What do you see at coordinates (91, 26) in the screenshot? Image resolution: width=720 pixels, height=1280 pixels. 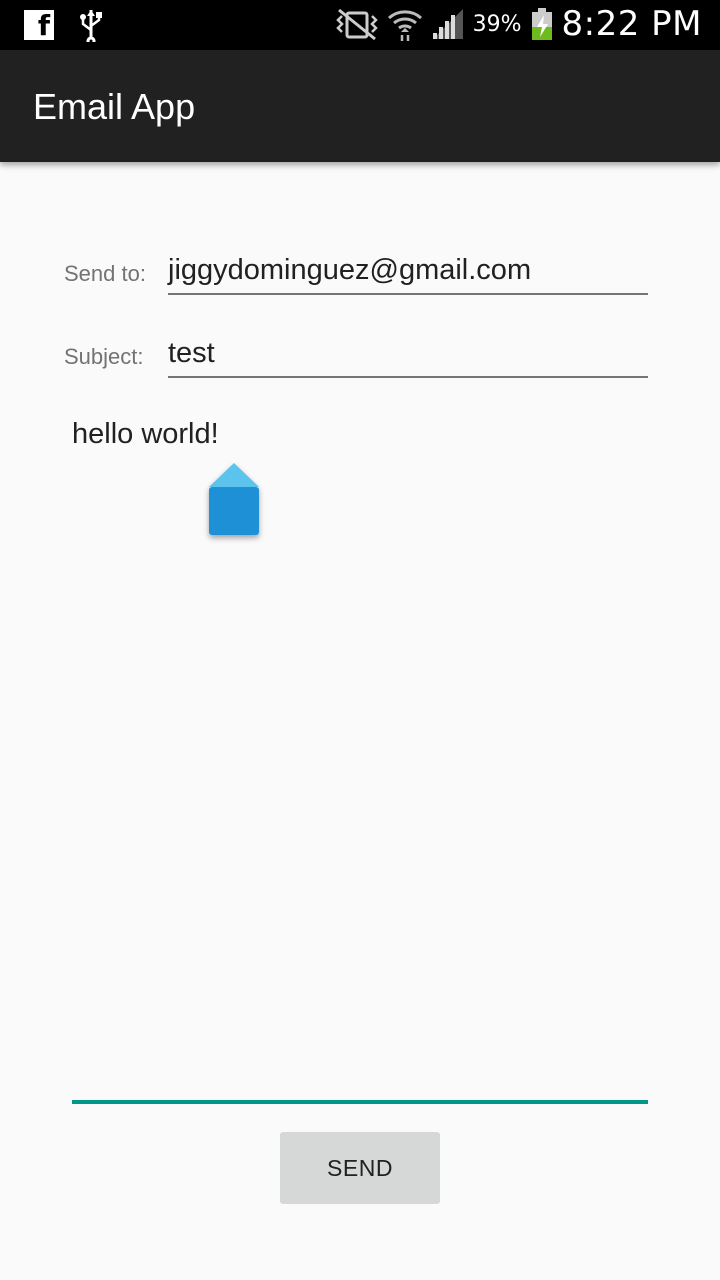 I see `usb-icon` at bounding box center [91, 26].